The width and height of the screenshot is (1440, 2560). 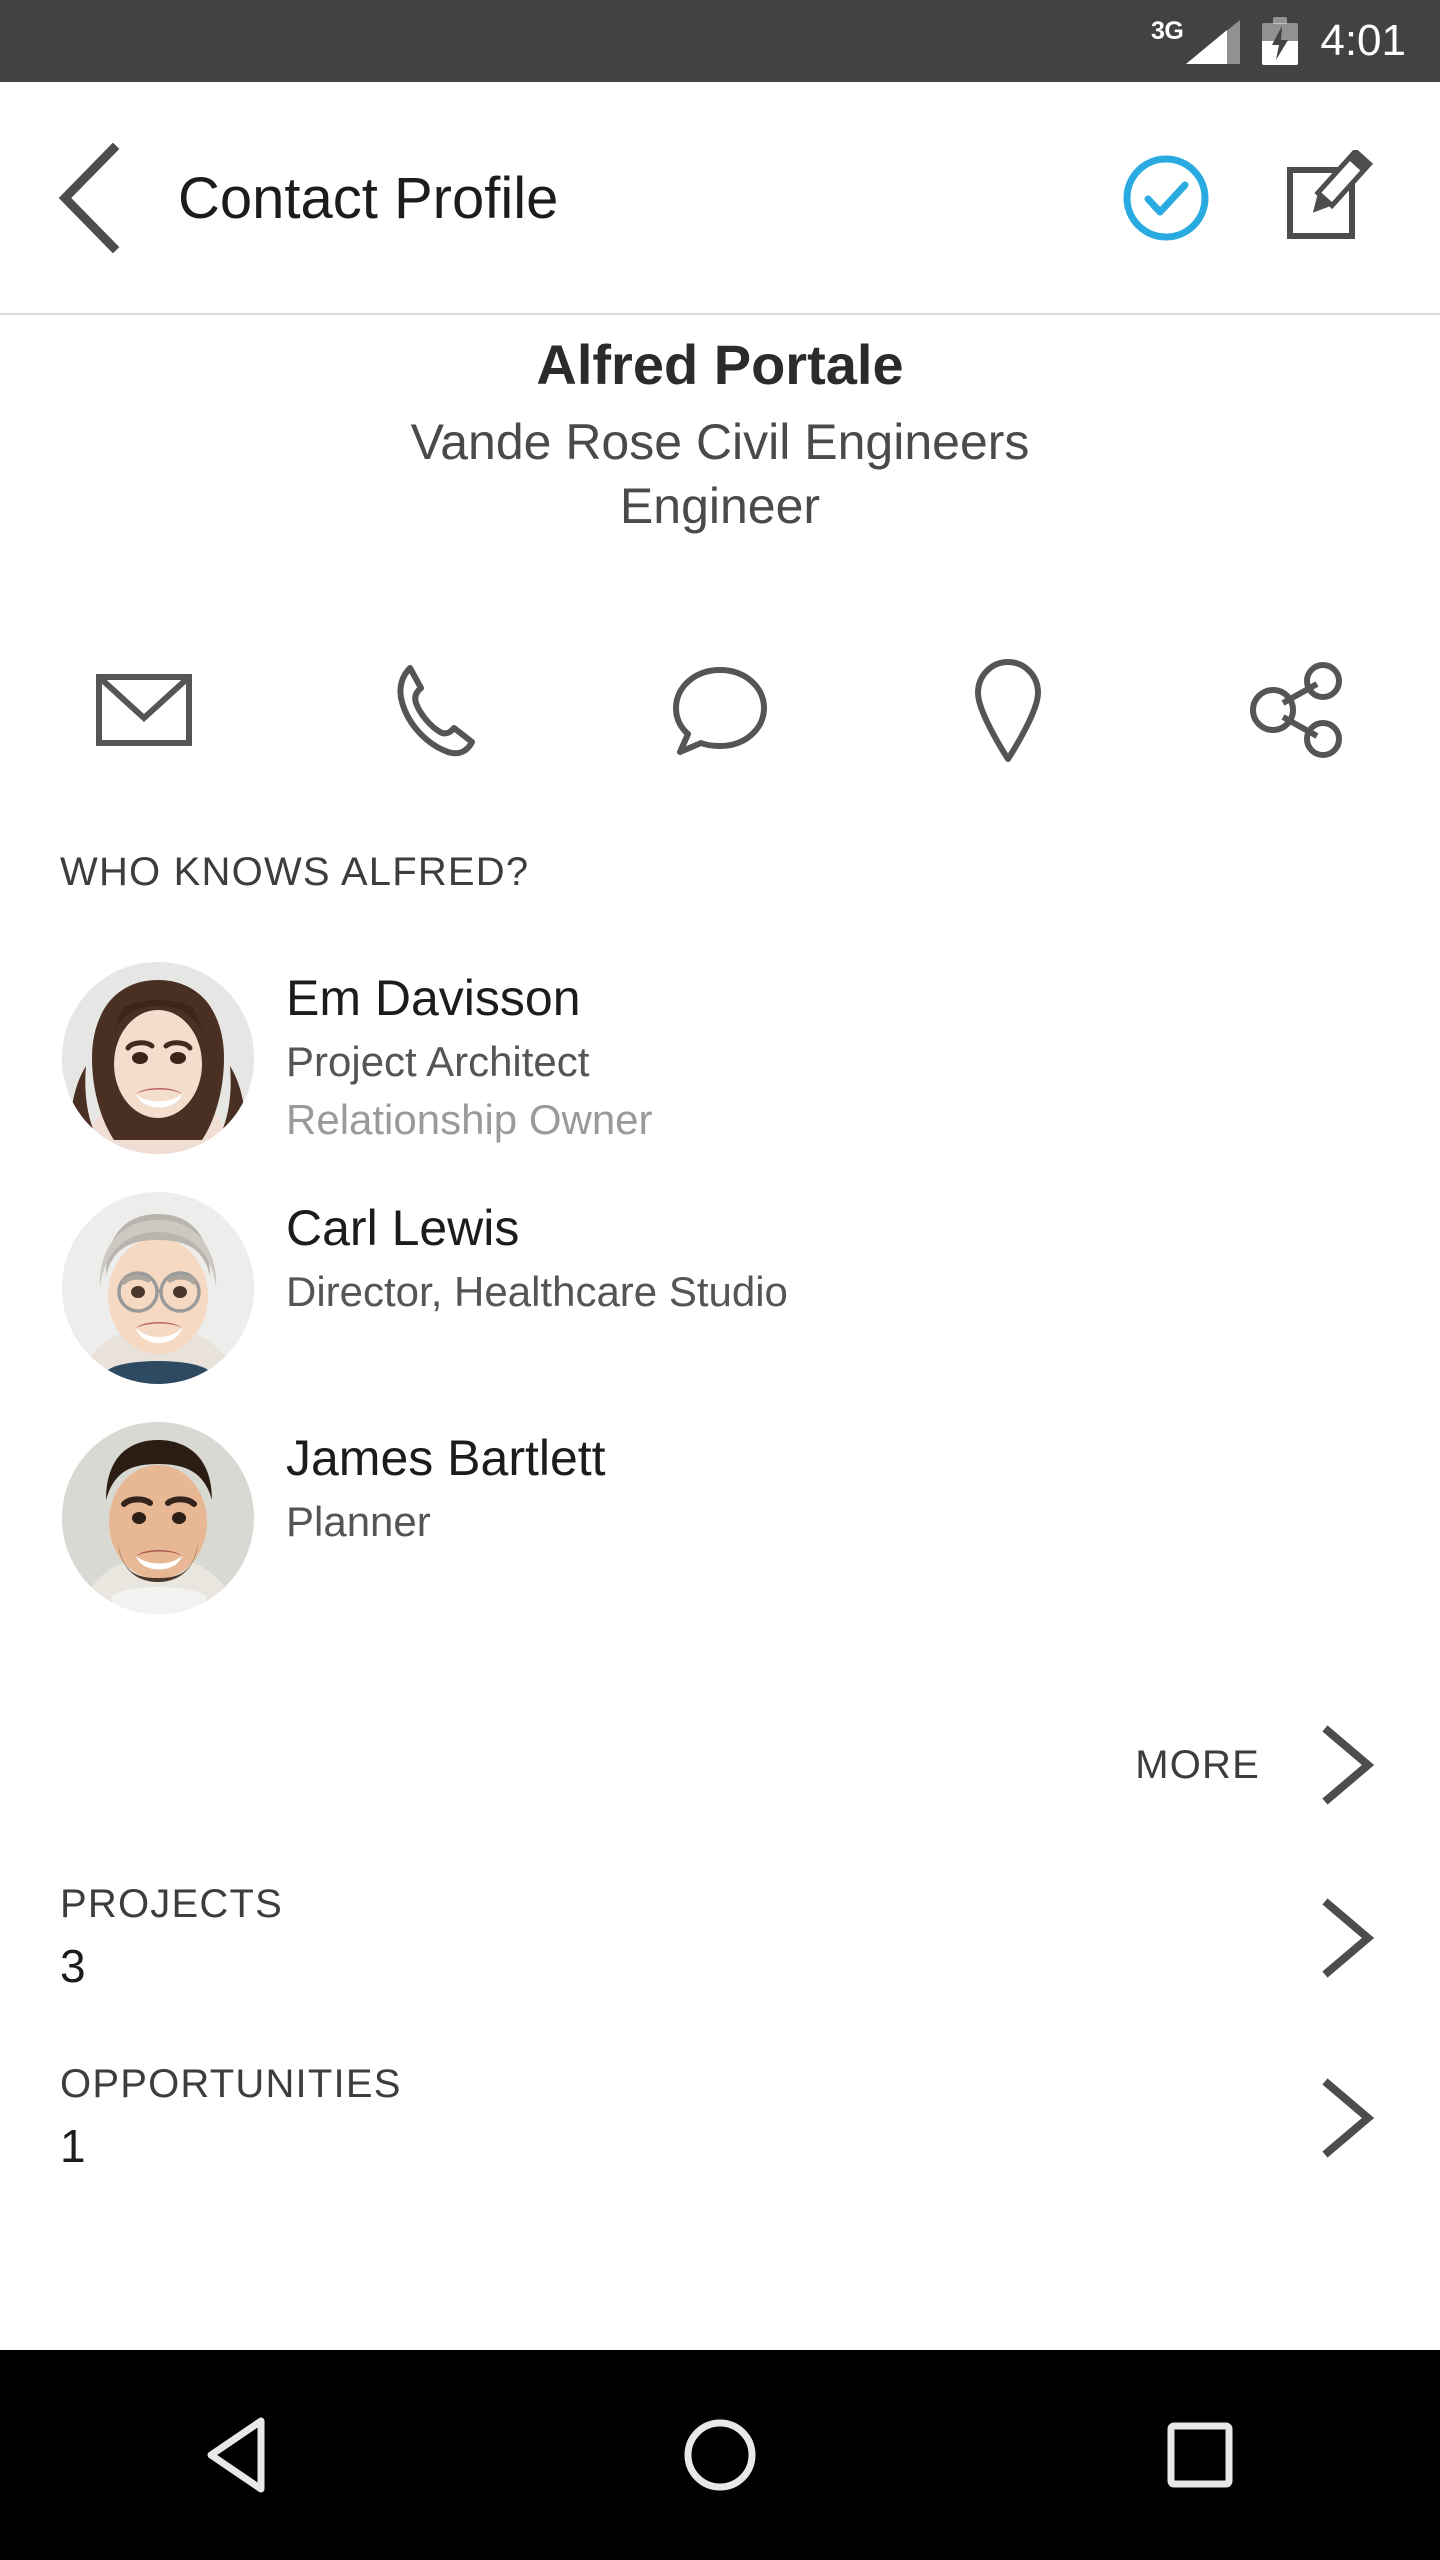 I want to click on contact-role: Engineer, so click(x=720, y=506).